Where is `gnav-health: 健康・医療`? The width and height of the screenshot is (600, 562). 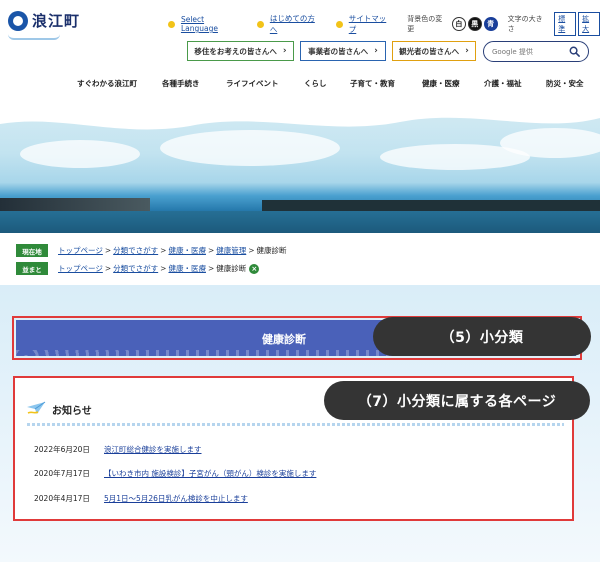 gnav-health: 健康・医療 is located at coordinates (441, 83).